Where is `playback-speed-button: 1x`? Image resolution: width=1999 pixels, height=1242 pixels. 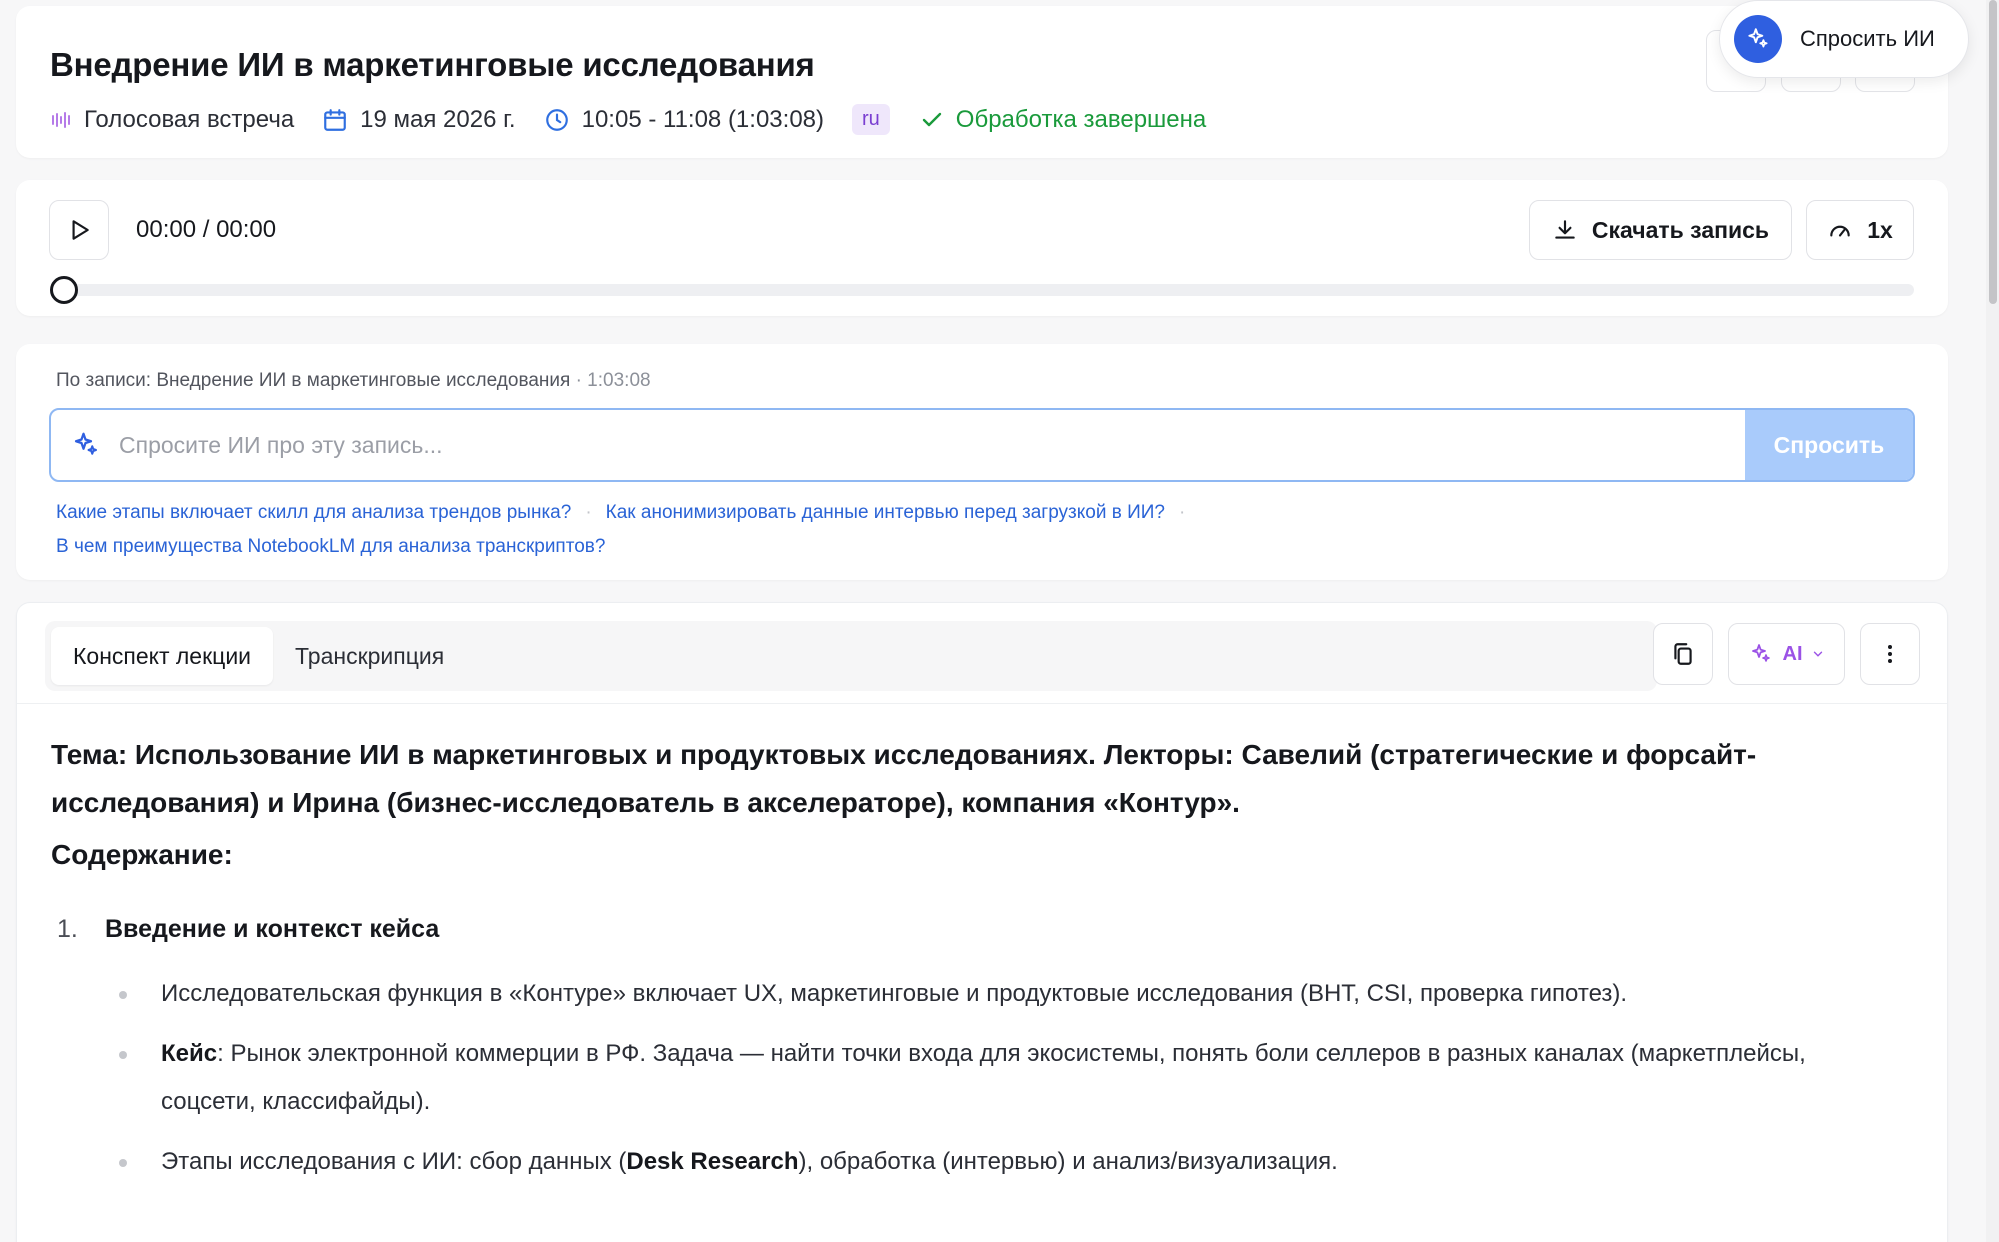 playback-speed-button: 1x is located at coordinates (1860, 230).